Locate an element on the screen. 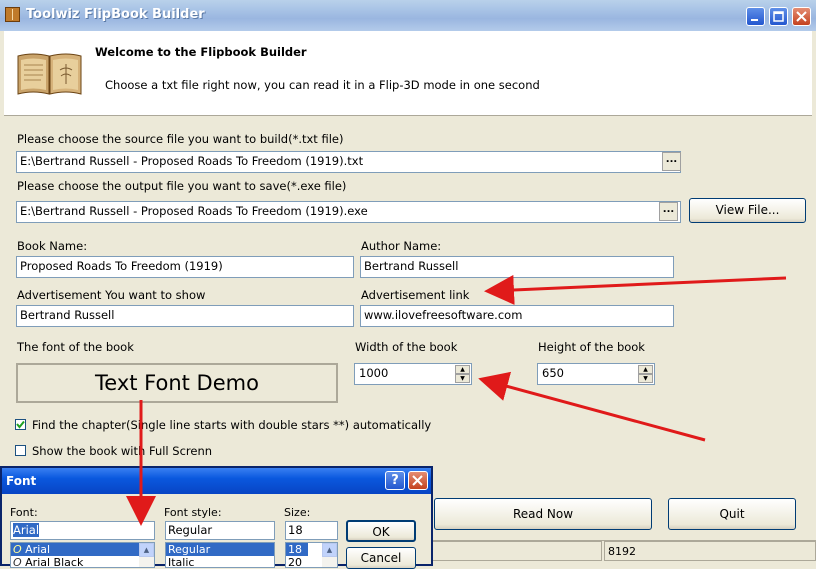 The image size is (816, 569). style-list-item: Italic is located at coordinates (220, 561).